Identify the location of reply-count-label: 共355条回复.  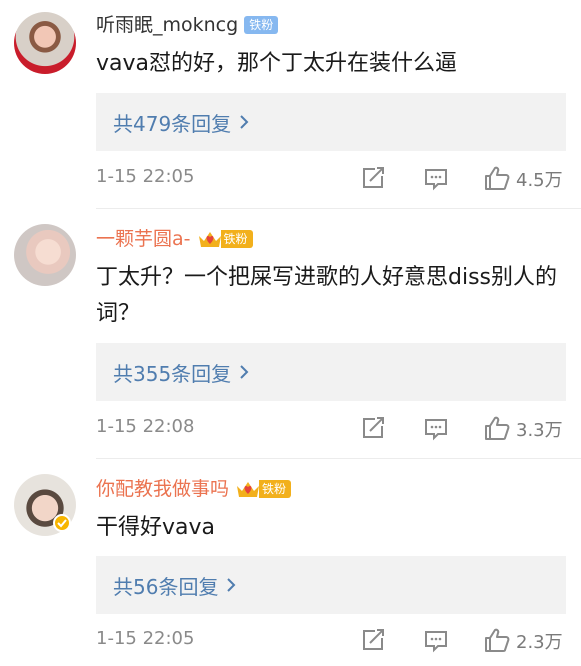
(172, 373).